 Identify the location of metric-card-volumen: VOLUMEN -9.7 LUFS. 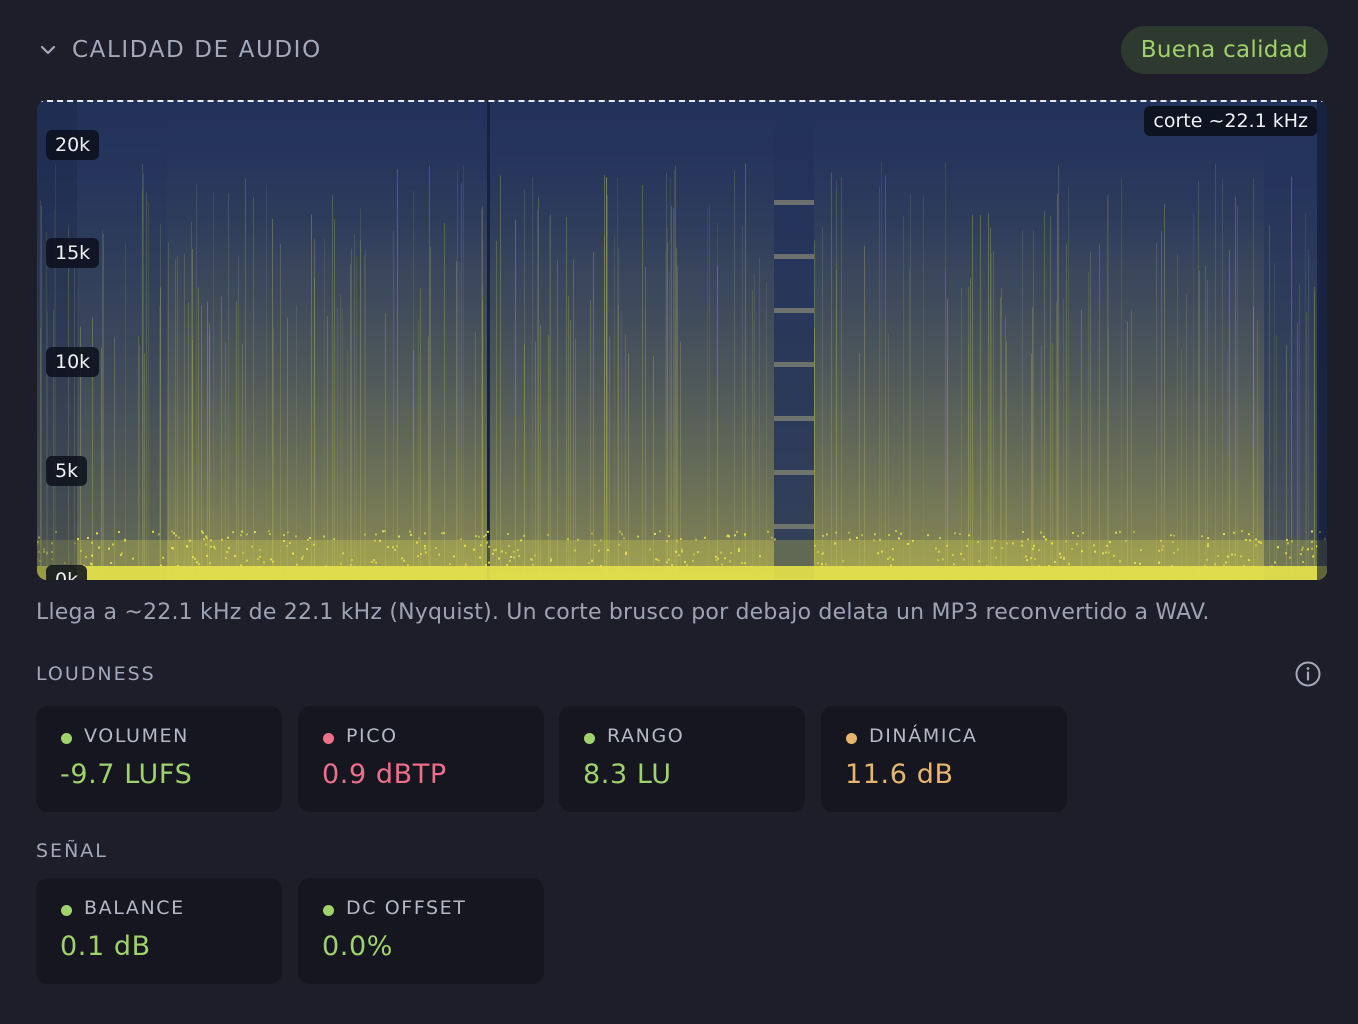
(159, 759).